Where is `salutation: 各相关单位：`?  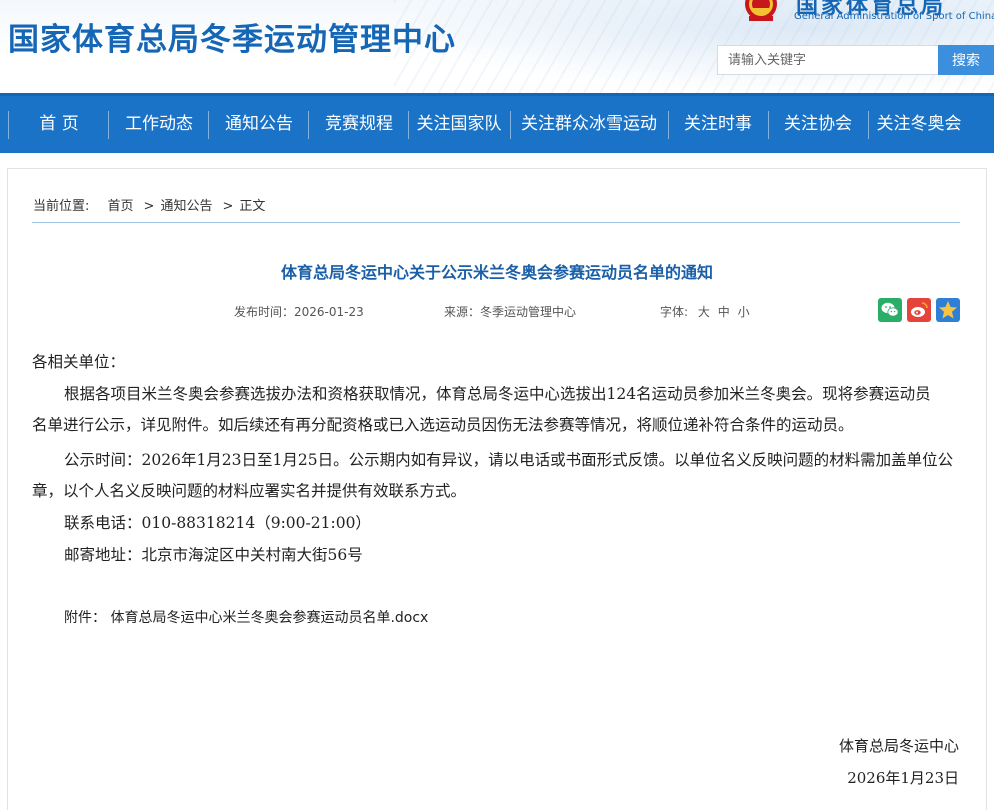 salutation: 各相关单位： is located at coordinates (79, 362).